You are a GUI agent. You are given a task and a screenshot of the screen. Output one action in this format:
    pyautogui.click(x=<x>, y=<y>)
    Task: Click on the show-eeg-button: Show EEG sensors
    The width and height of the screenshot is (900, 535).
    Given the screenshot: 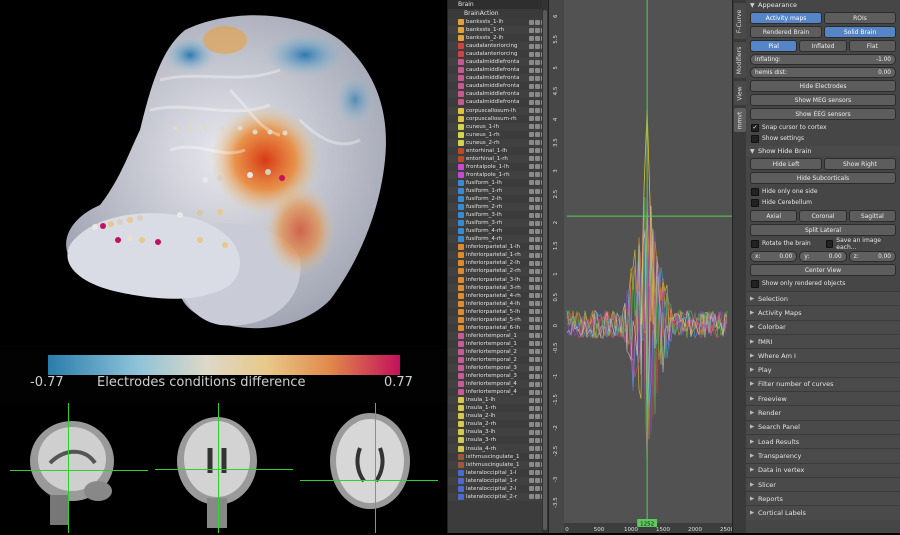 What is the action you would take?
    pyautogui.click(x=823, y=114)
    